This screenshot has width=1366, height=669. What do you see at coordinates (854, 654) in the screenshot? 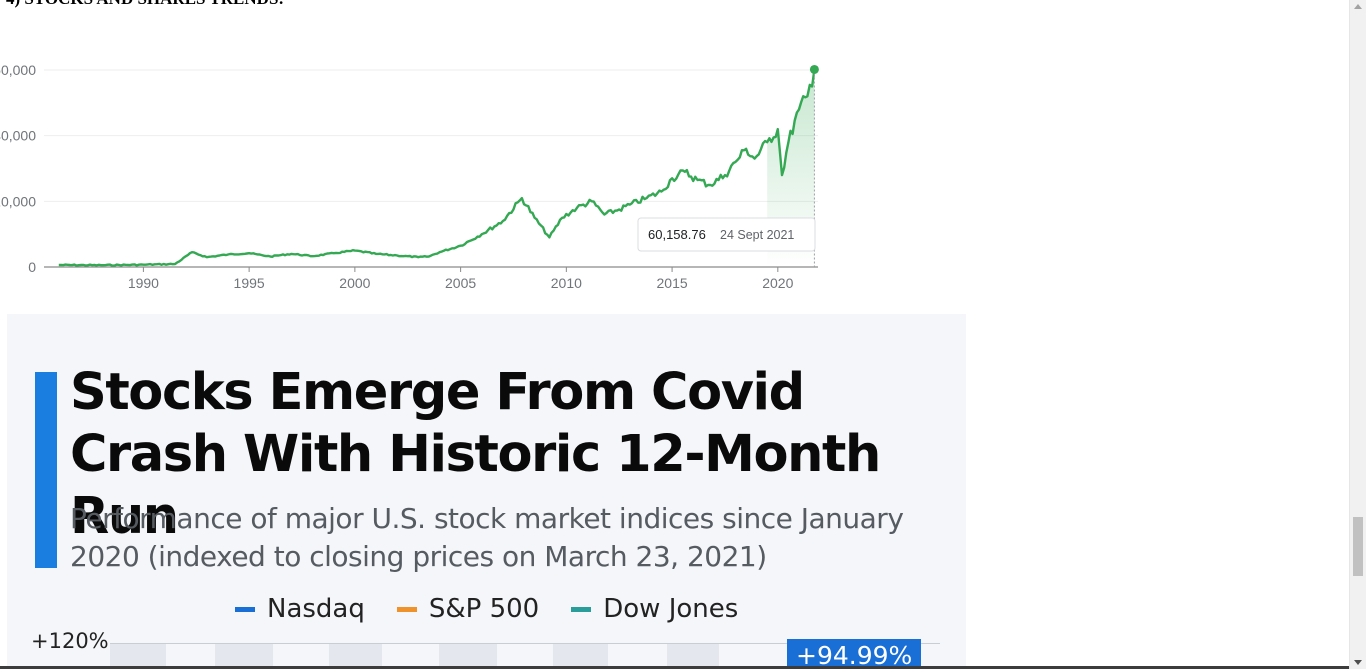
I see `performance-badge: +94.99%` at bounding box center [854, 654].